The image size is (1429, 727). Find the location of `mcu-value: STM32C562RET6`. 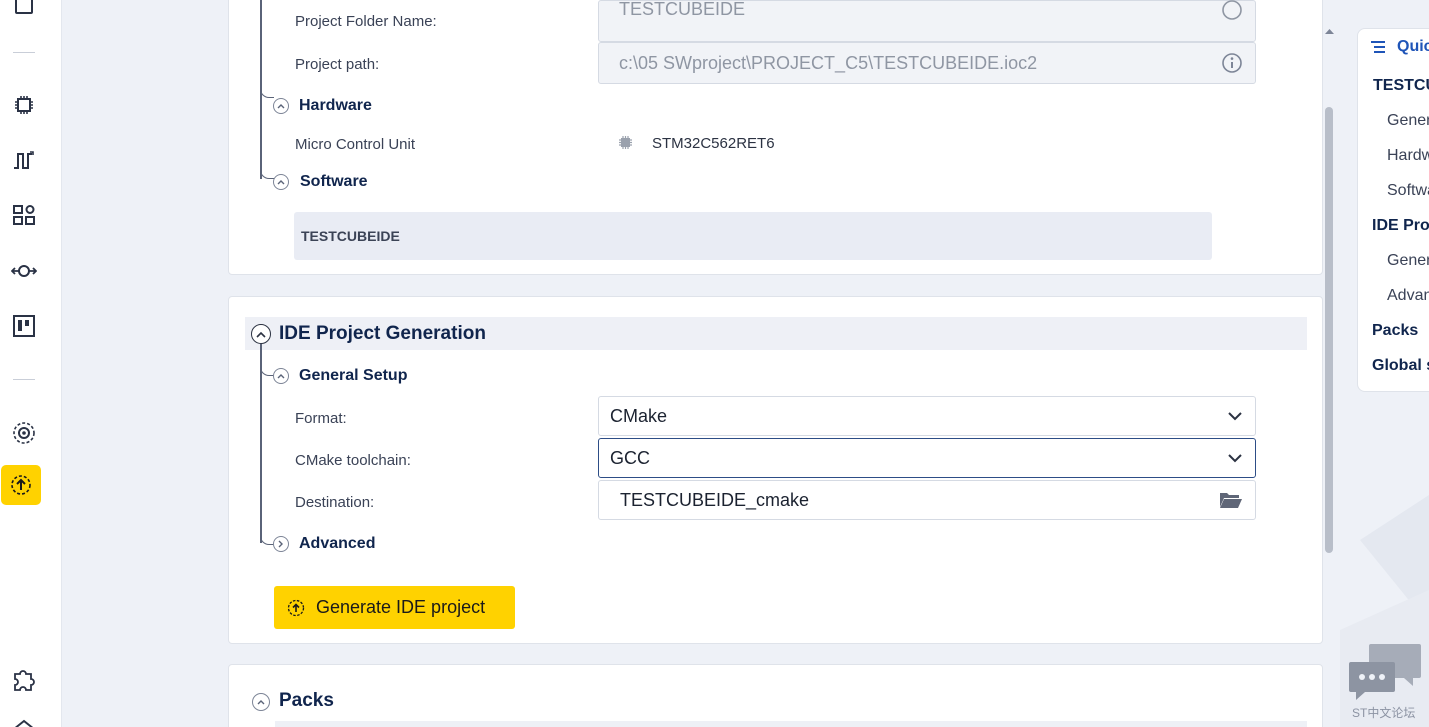

mcu-value: STM32C562RET6 is located at coordinates (713, 143).